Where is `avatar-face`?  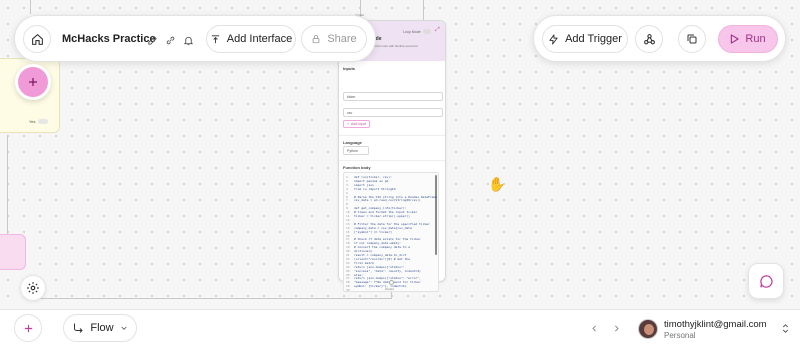 avatar-face is located at coordinates (649, 329).